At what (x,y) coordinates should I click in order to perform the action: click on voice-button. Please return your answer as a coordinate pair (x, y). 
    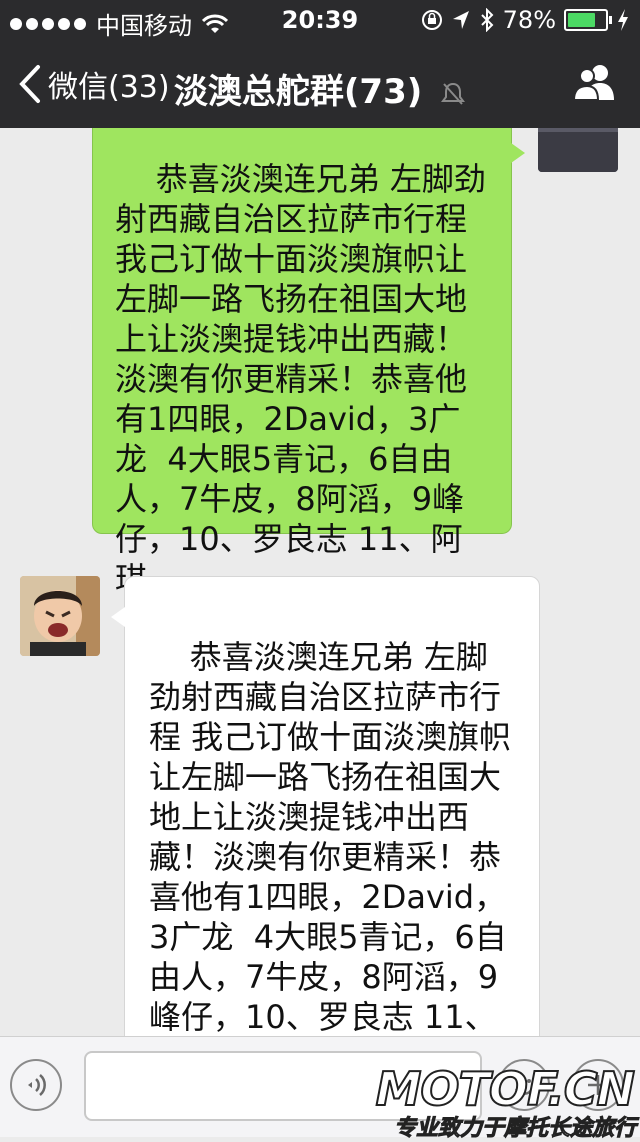
    Looking at the image, I should click on (36, 1085).